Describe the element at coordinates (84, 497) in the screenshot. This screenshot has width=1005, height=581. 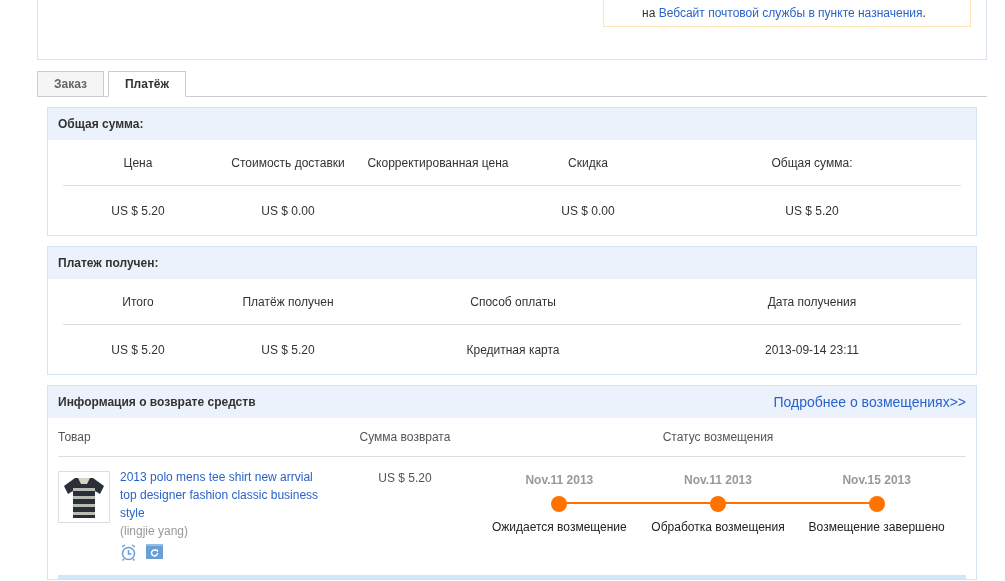
I see `product-thumbnail` at that location.